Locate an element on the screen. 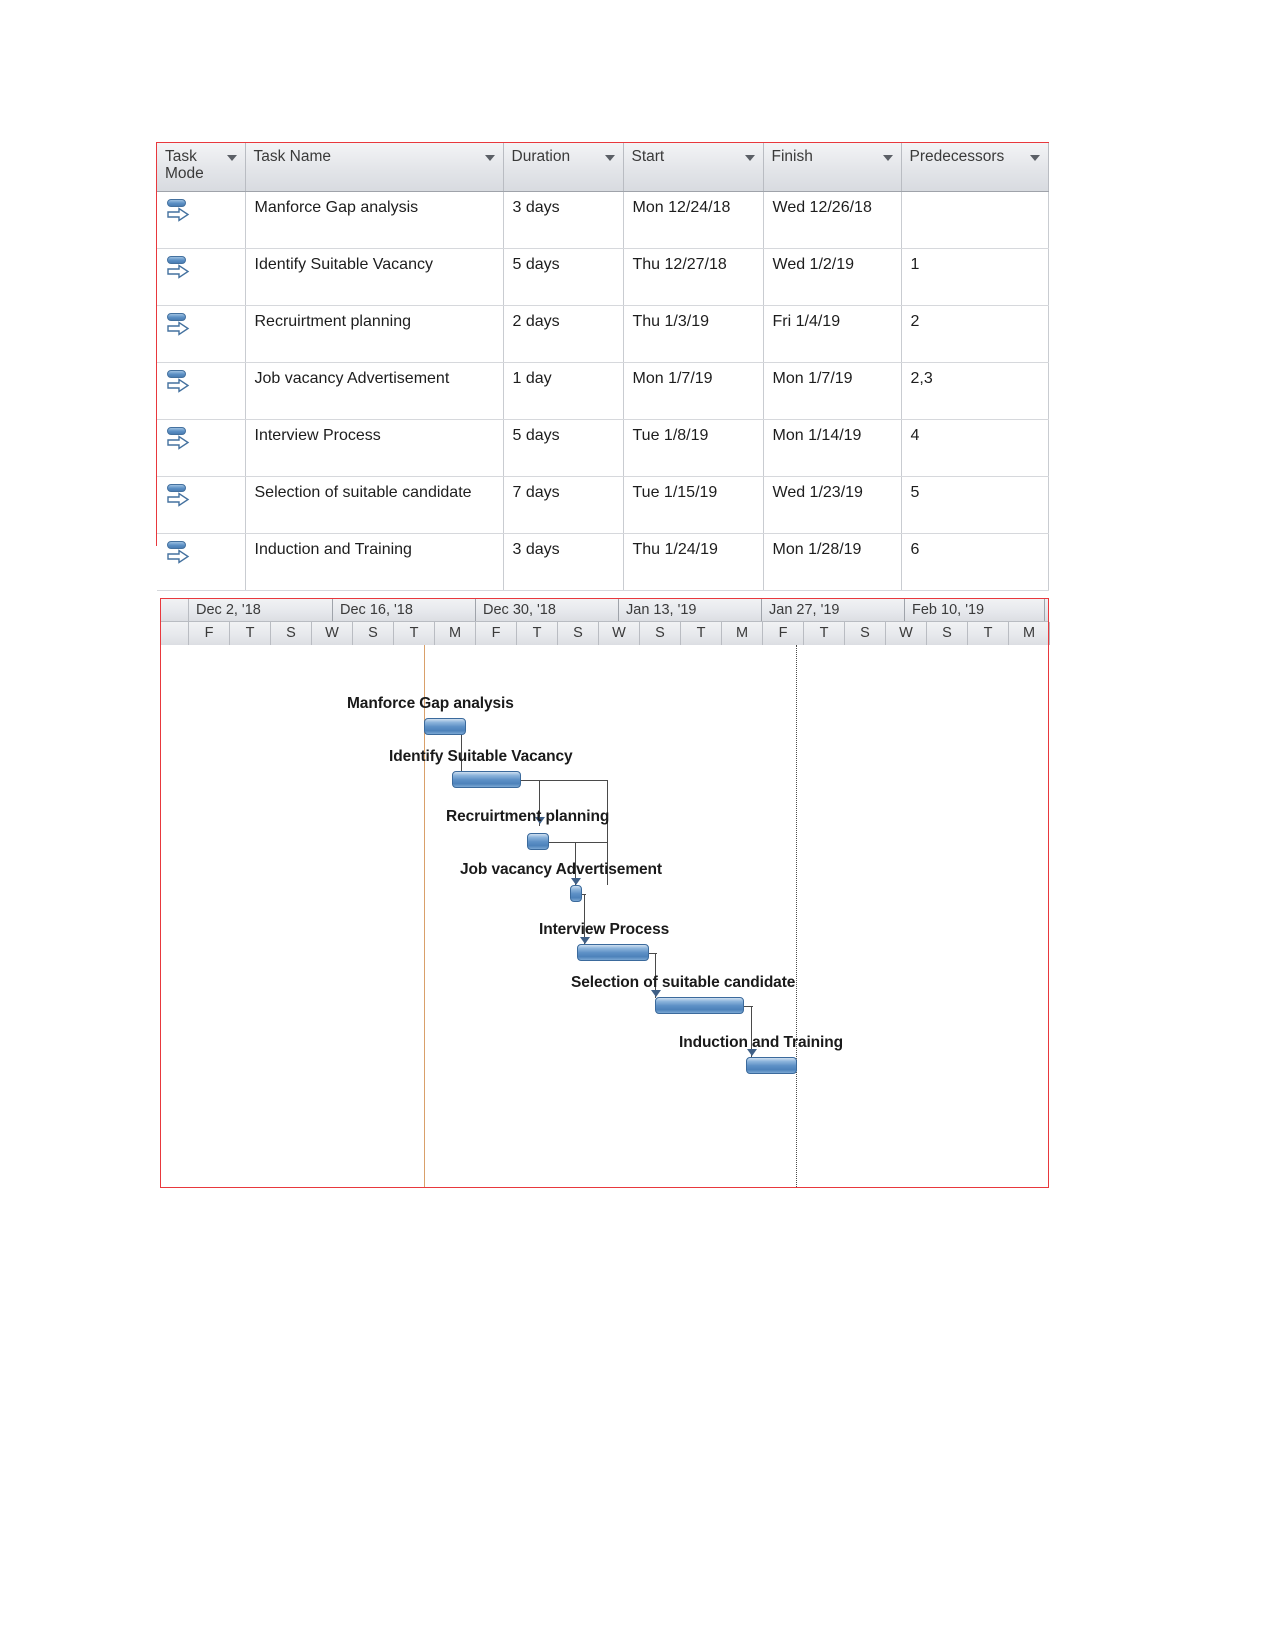  cell-predecessors: 4 is located at coordinates (975, 448).